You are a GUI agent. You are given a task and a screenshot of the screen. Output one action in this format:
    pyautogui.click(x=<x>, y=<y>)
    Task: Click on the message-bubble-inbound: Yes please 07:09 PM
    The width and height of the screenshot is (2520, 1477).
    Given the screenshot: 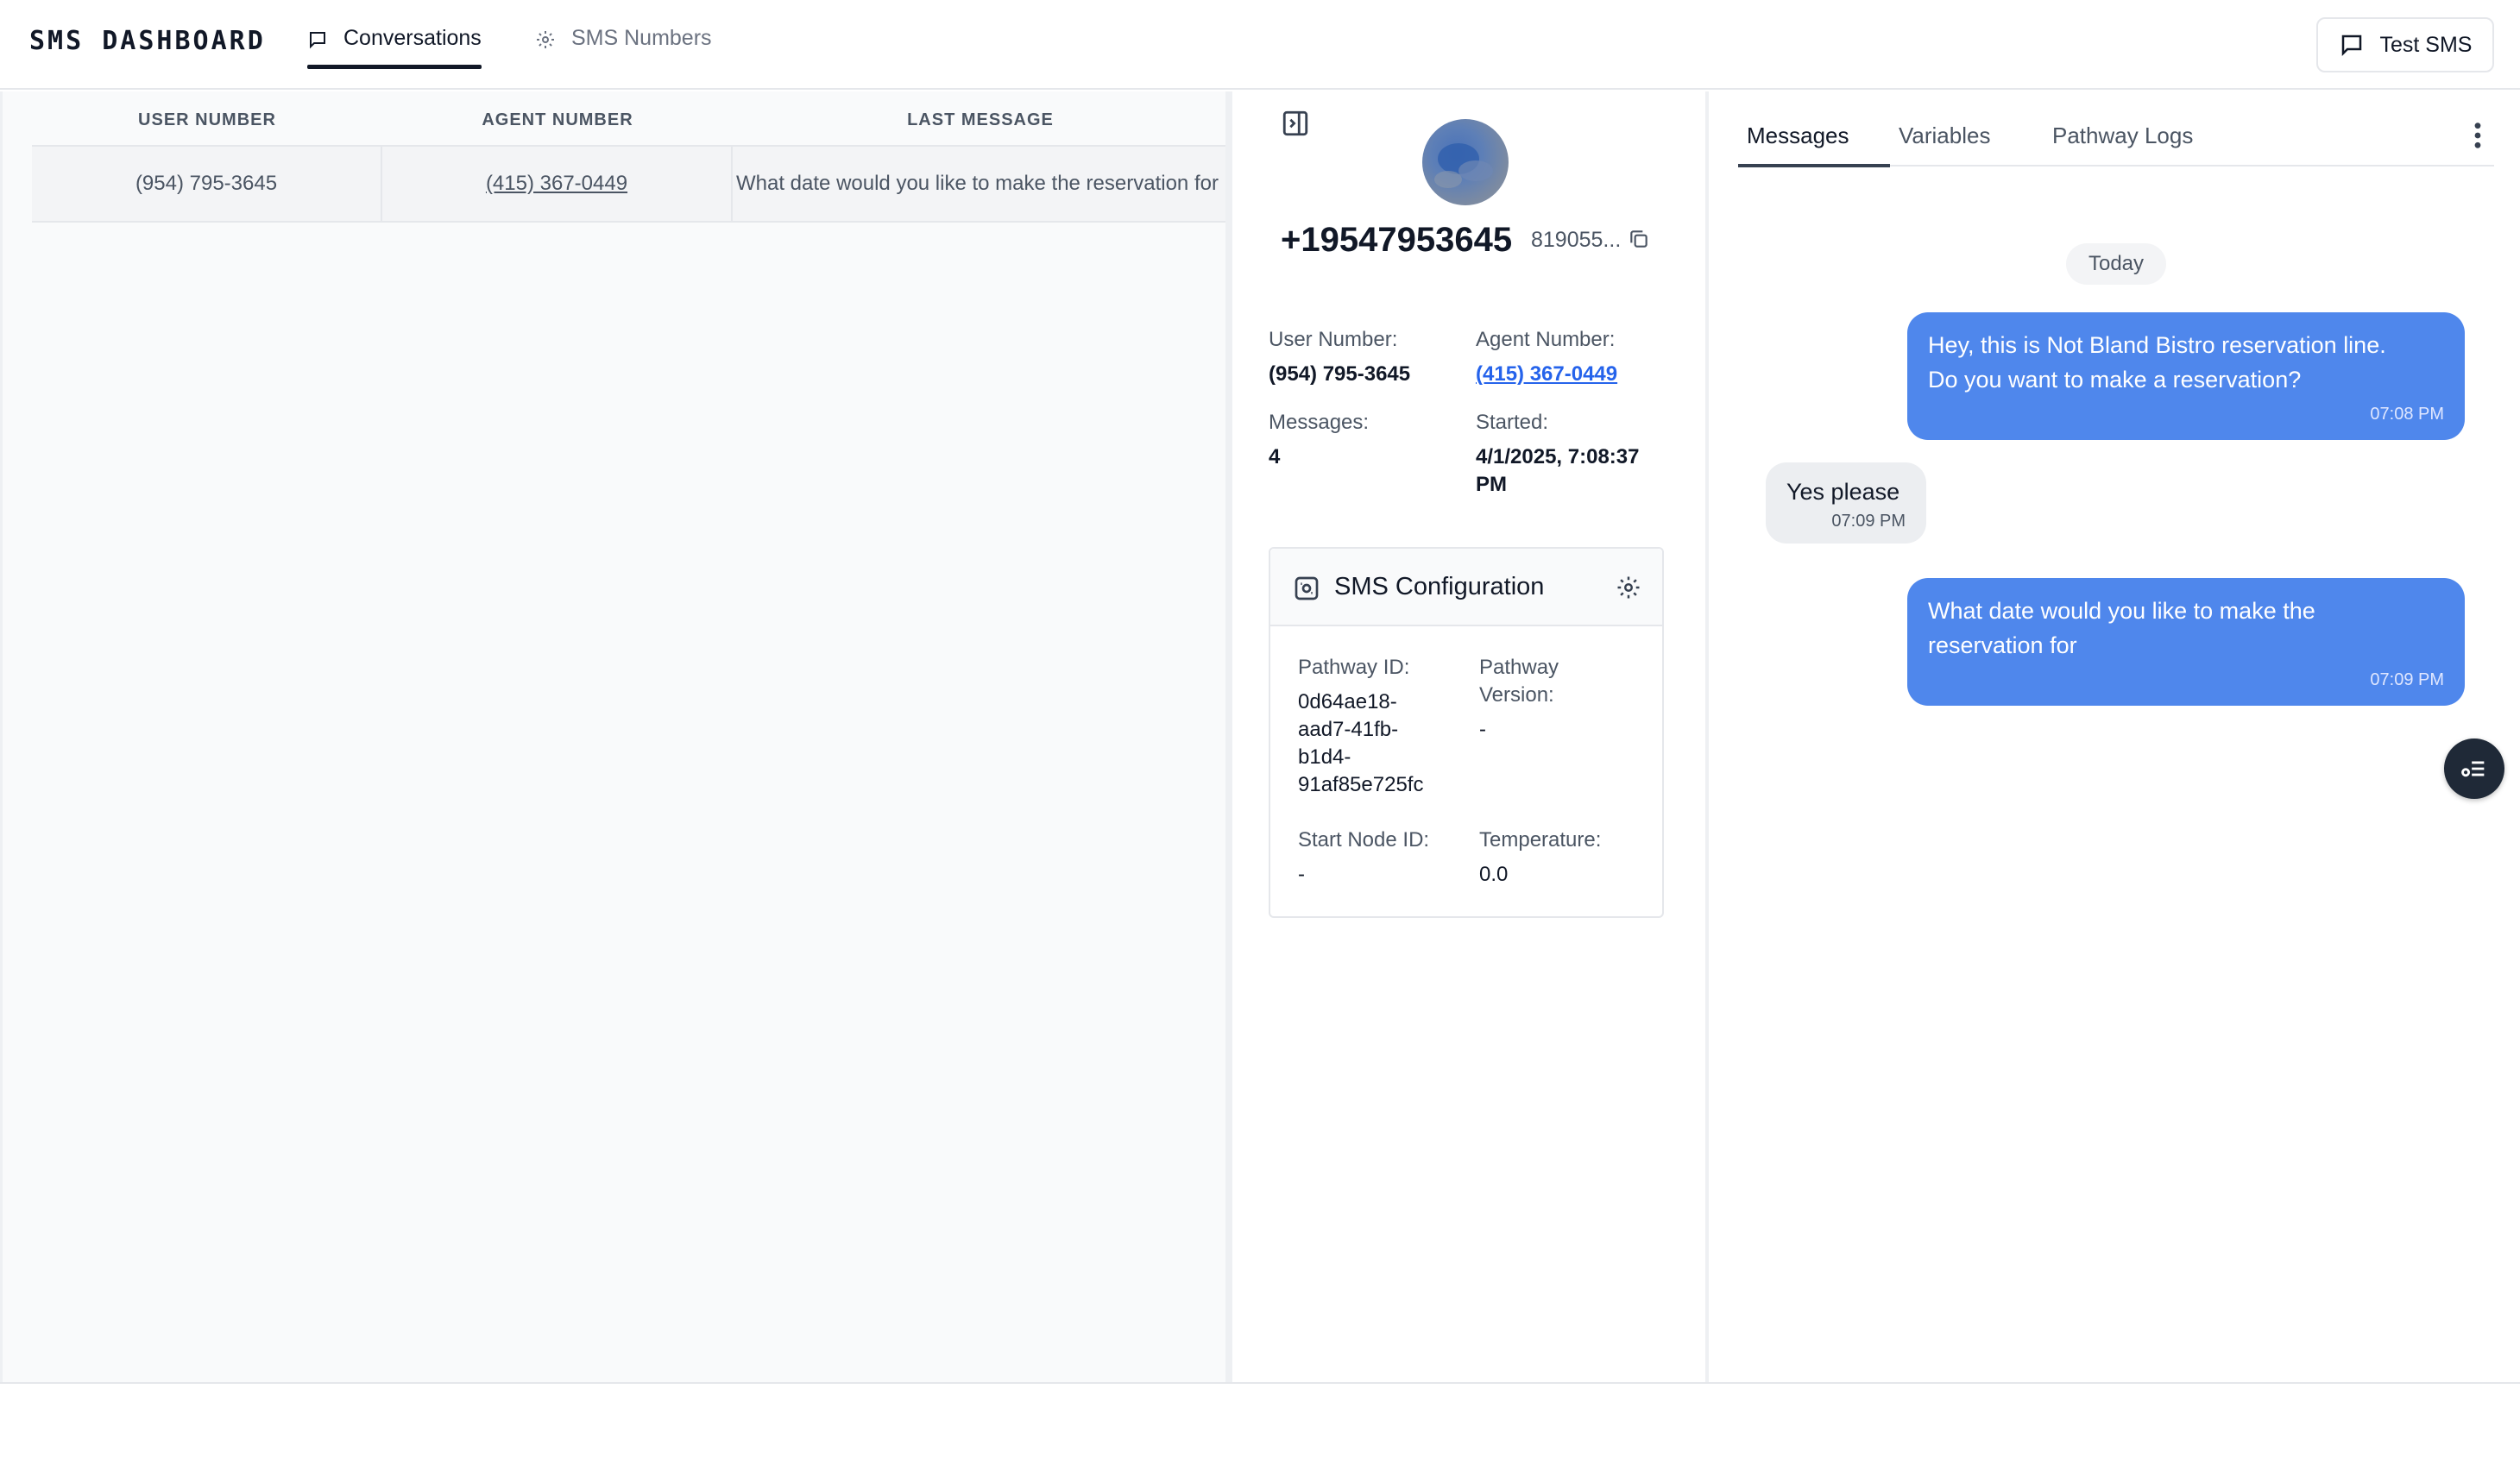 What is the action you would take?
    pyautogui.click(x=1846, y=503)
    